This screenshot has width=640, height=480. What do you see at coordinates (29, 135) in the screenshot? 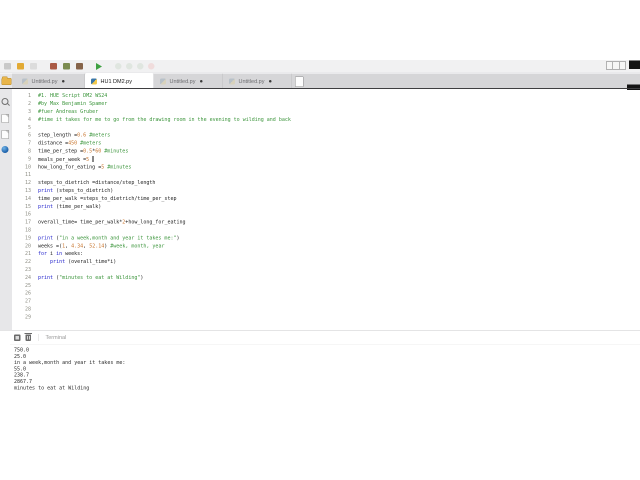
I see `line-number: 6` at bounding box center [29, 135].